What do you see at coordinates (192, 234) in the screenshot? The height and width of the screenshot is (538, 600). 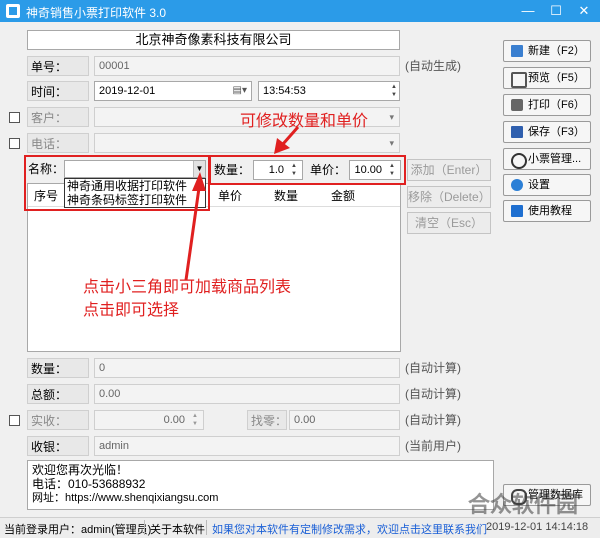 I see `arrow-to-dropdown` at bounding box center [192, 234].